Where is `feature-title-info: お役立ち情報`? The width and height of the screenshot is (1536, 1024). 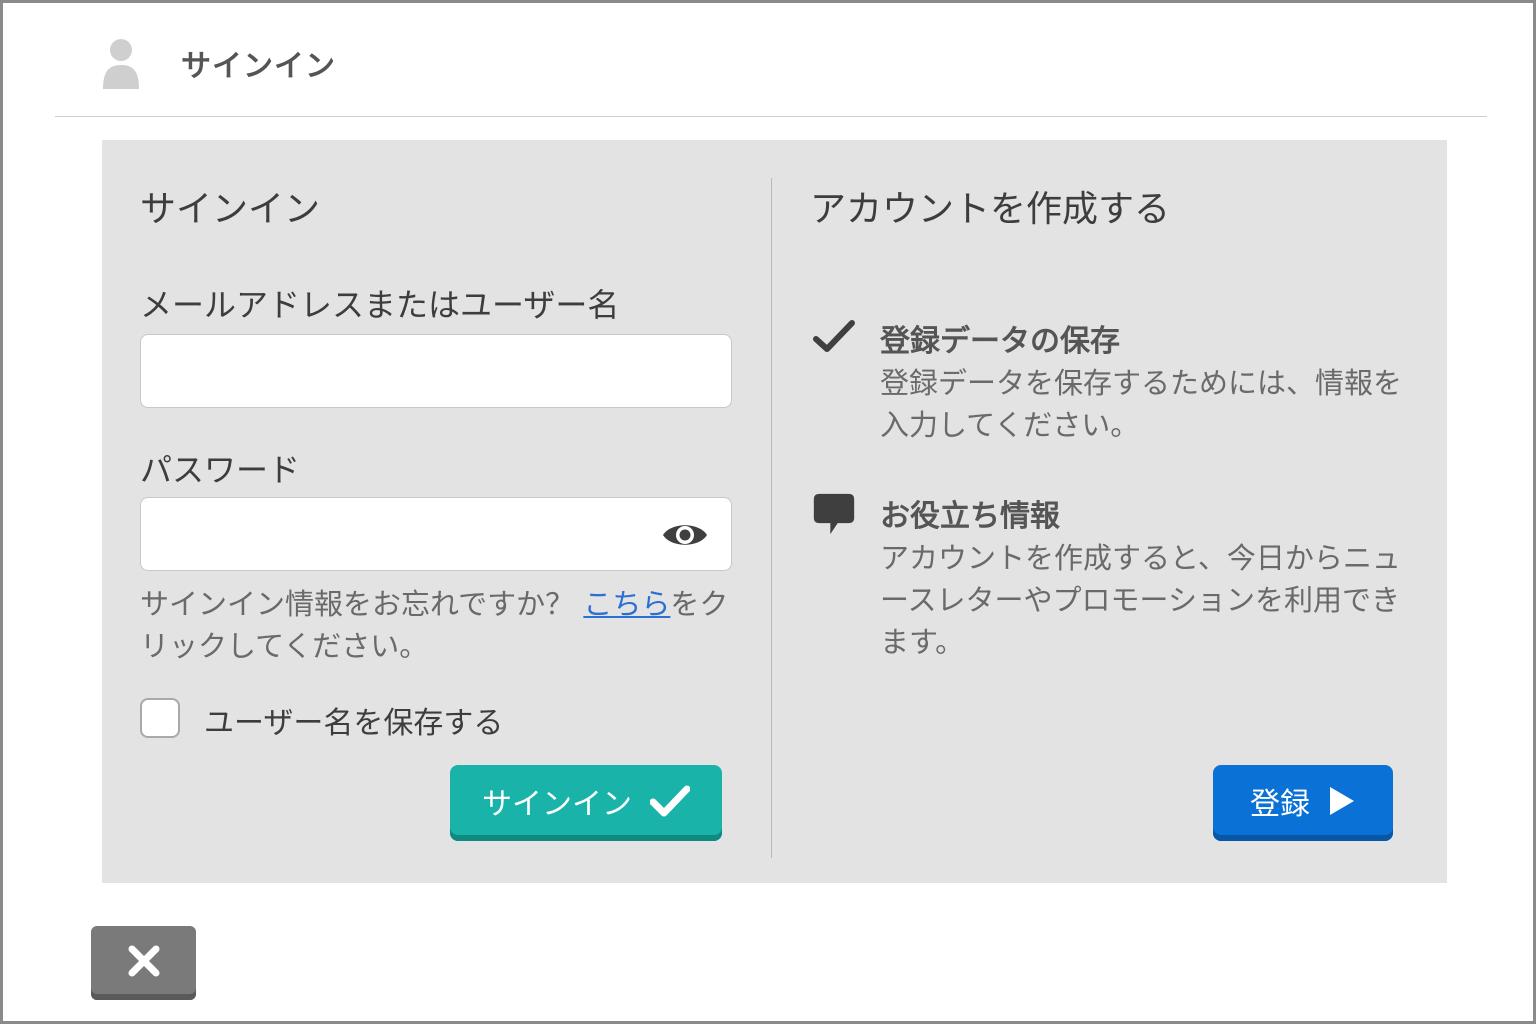
feature-title-info: お役立ち情報 is located at coordinates (970, 516).